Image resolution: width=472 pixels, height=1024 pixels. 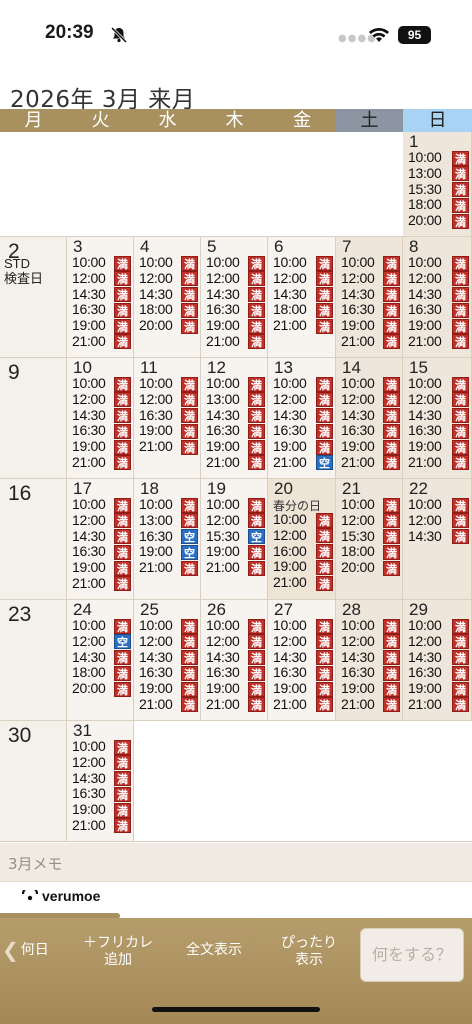 What do you see at coordinates (33, 660) in the screenshot?
I see `day-cell: 23` at bounding box center [33, 660].